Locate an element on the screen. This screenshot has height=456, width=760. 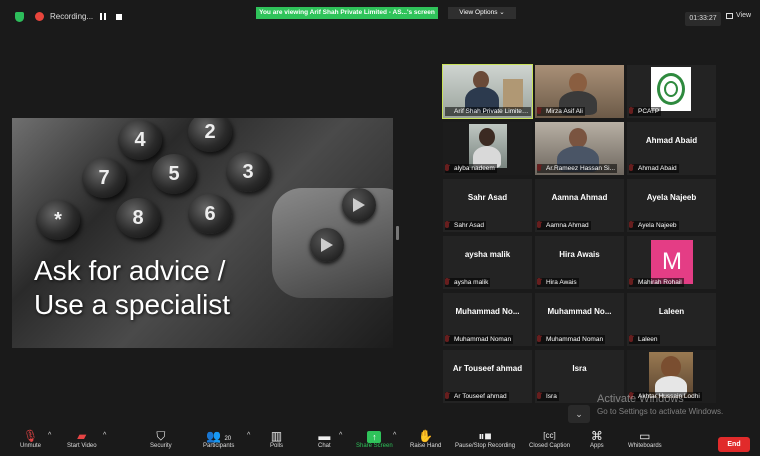
pause-recording-button: ⏸■ Pause/Stop Recording is located at coordinates (485, 439).